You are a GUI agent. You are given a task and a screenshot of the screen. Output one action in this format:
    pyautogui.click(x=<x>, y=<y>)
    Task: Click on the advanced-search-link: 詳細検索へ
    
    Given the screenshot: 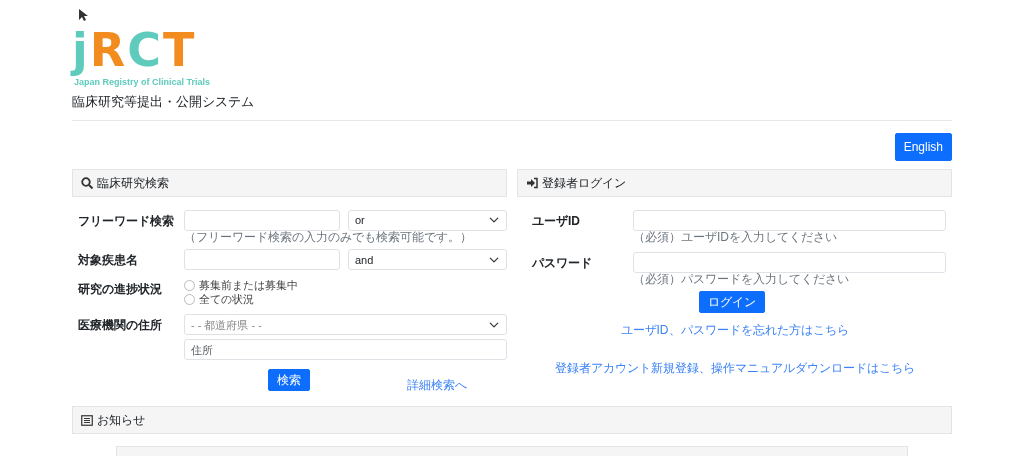 What is the action you would take?
    pyautogui.click(x=437, y=385)
    